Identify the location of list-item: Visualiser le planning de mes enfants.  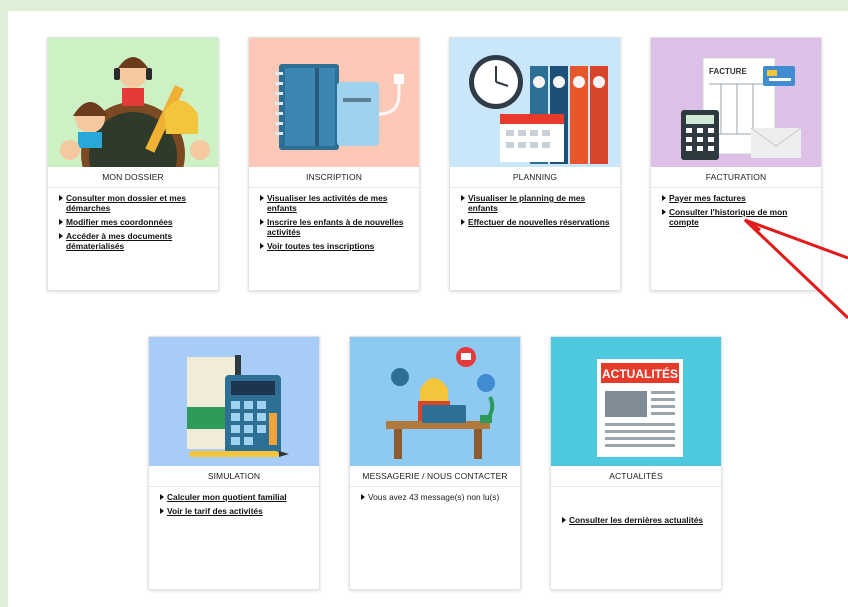
(537, 203).